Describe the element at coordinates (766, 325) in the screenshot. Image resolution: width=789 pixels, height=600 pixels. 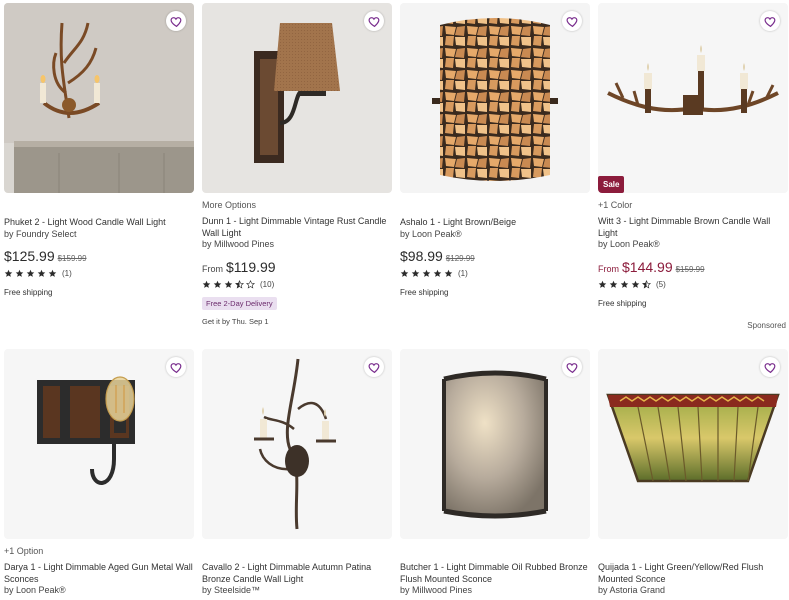
I see `sponsored-label: Sponsored` at that location.